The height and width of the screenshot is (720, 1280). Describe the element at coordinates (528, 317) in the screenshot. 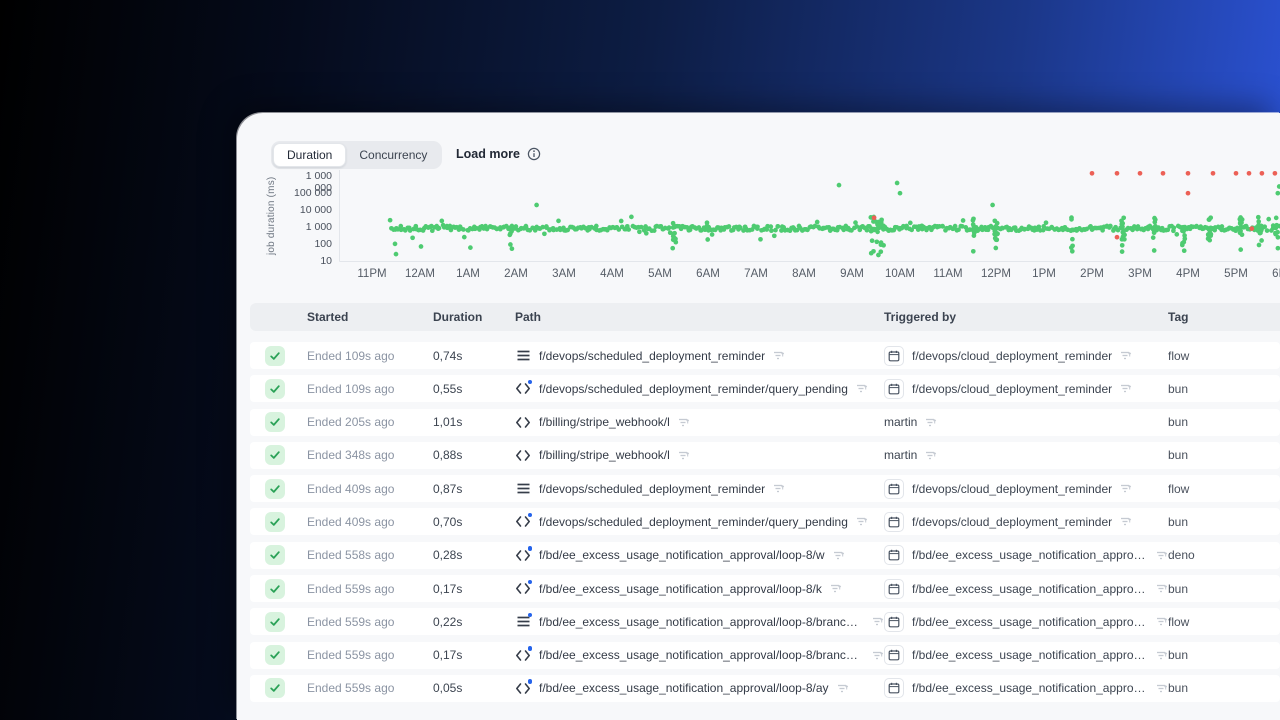

I see `header-path: Path` at that location.